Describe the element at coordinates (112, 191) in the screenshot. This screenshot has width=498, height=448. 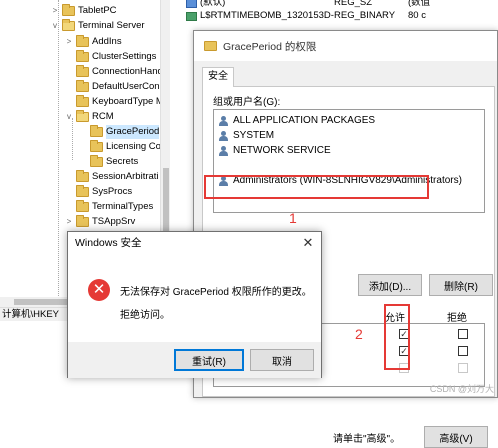
I see `tree-item-label: SysProcs` at that location.